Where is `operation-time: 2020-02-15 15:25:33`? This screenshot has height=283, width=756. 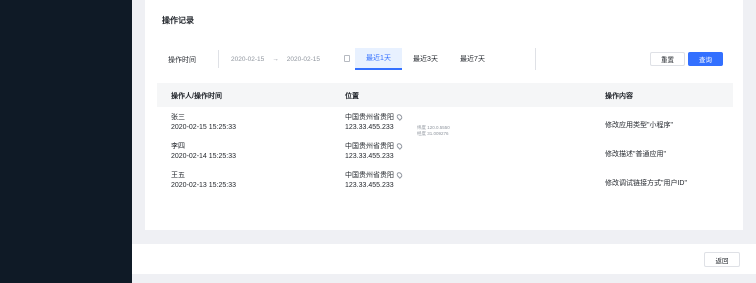 operation-time: 2020-02-15 15:25:33 is located at coordinates (203, 127).